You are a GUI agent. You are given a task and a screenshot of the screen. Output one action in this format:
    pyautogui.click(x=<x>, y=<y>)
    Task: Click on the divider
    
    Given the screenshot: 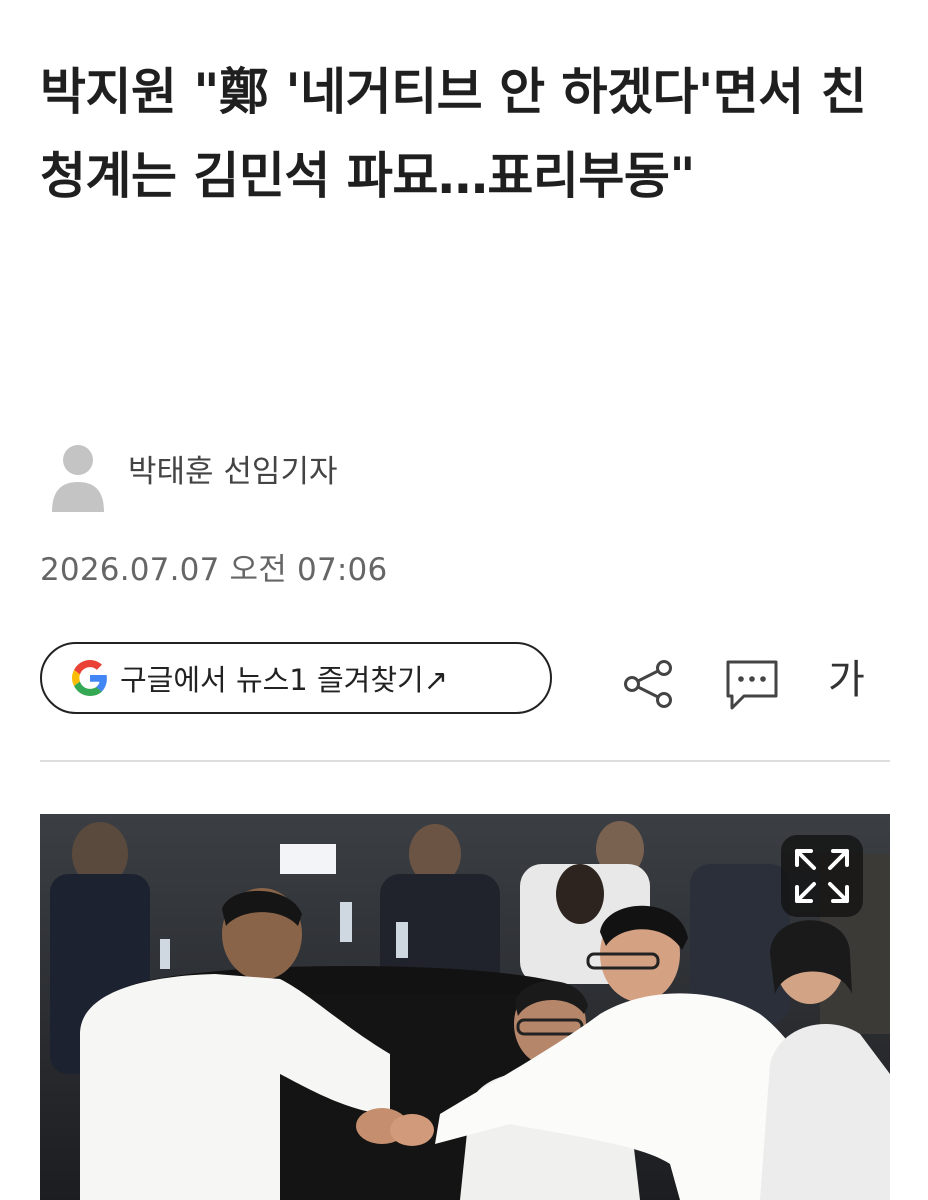 What is the action you would take?
    pyautogui.click(x=465, y=761)
    